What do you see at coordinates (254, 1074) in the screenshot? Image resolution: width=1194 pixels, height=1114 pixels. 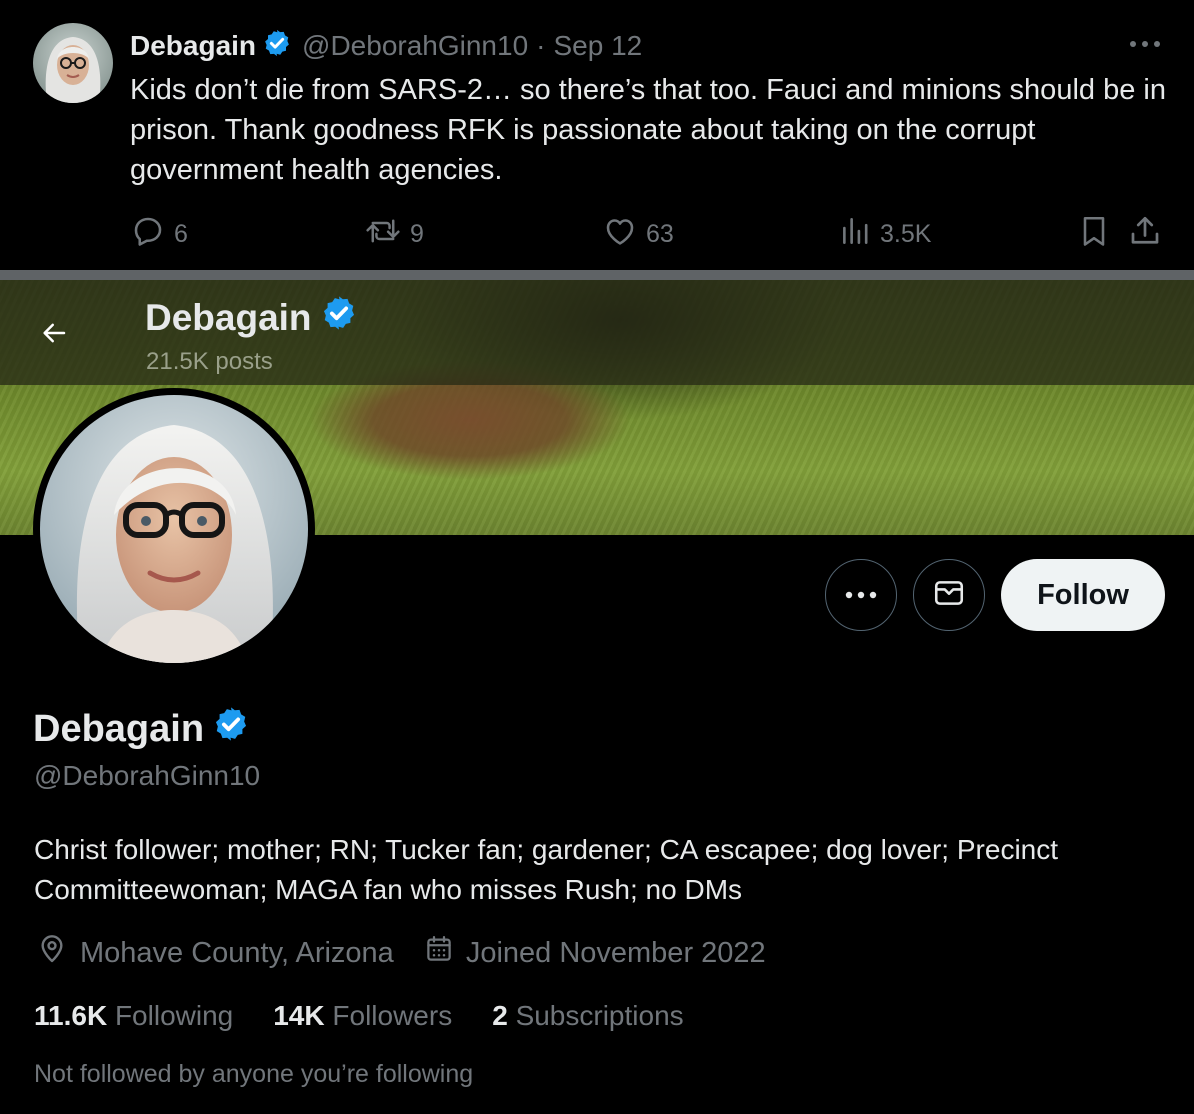 I see `followed-by-note: Not followed by anyone you’re following` at bounding box center [254, 1074].